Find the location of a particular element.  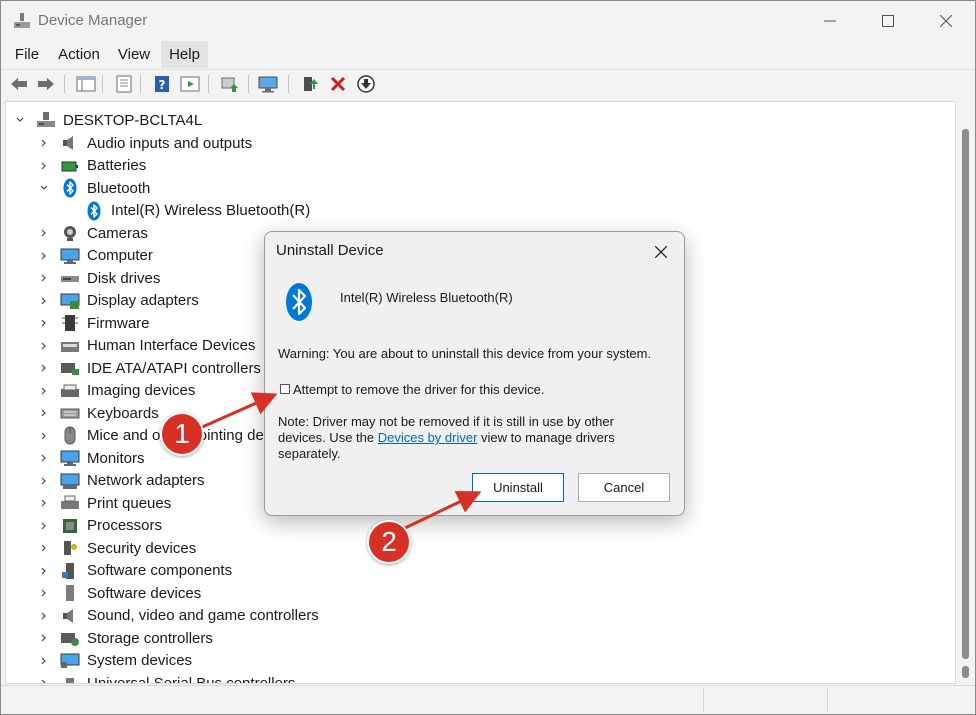

enable-device-button is located at coordinates (310, 84).